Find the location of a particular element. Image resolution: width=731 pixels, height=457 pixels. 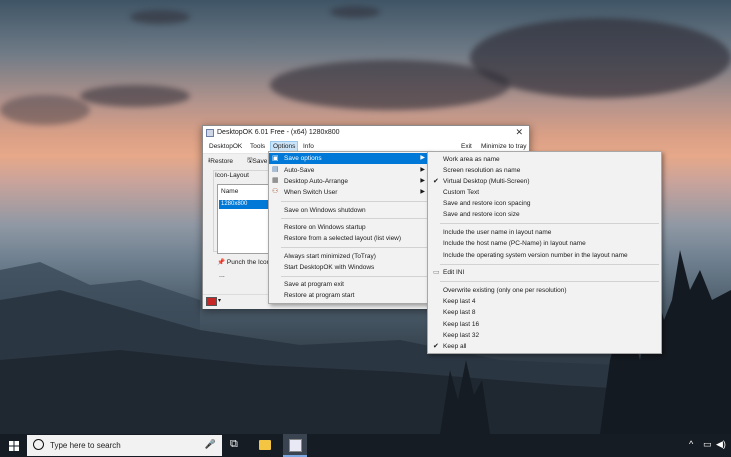

save-button: 🖫 Save is located at coordinates (257, 161).